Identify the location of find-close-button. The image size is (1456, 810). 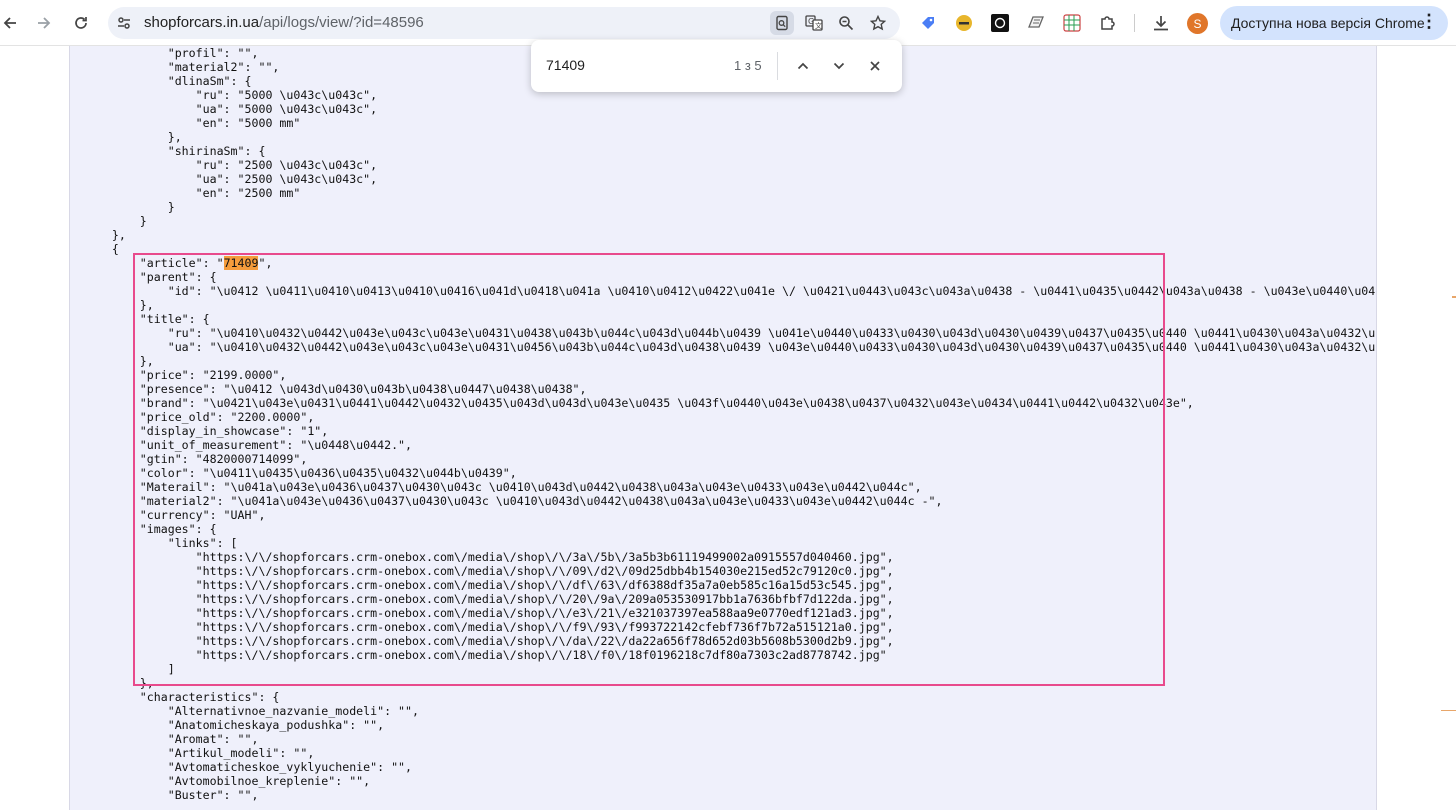
(875, 66).